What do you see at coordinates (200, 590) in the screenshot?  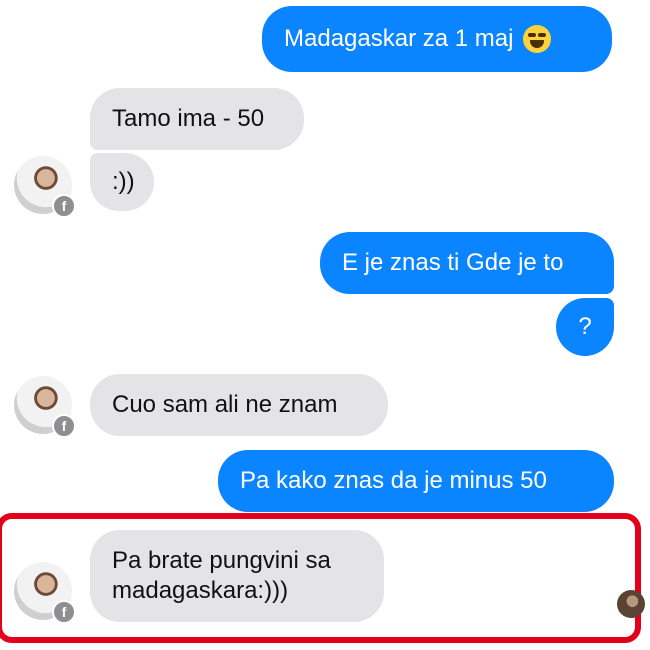 I see `message-text-line: madagaskara:)))` at bounding box center [200, 590].